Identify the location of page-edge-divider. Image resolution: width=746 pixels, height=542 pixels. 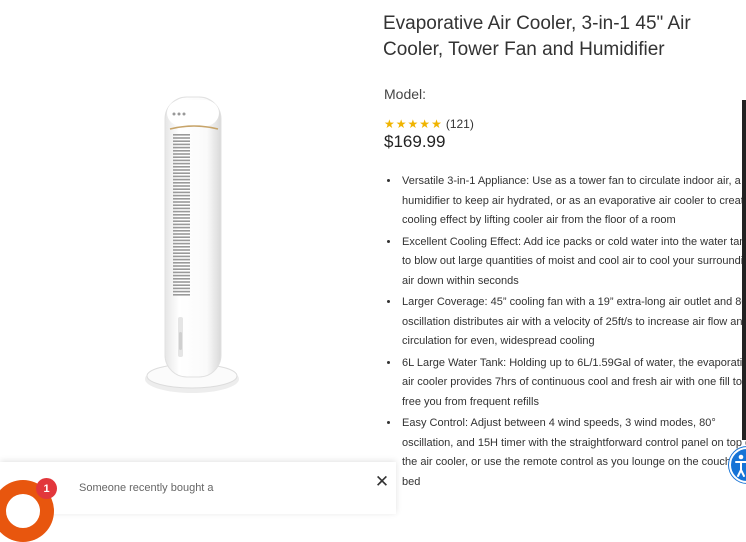
(744, 270).